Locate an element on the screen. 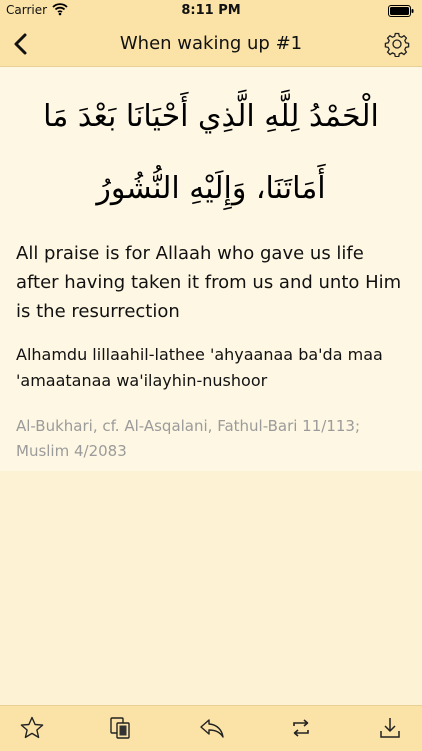  bottom-toolbar is located at coordinates (211, 728).